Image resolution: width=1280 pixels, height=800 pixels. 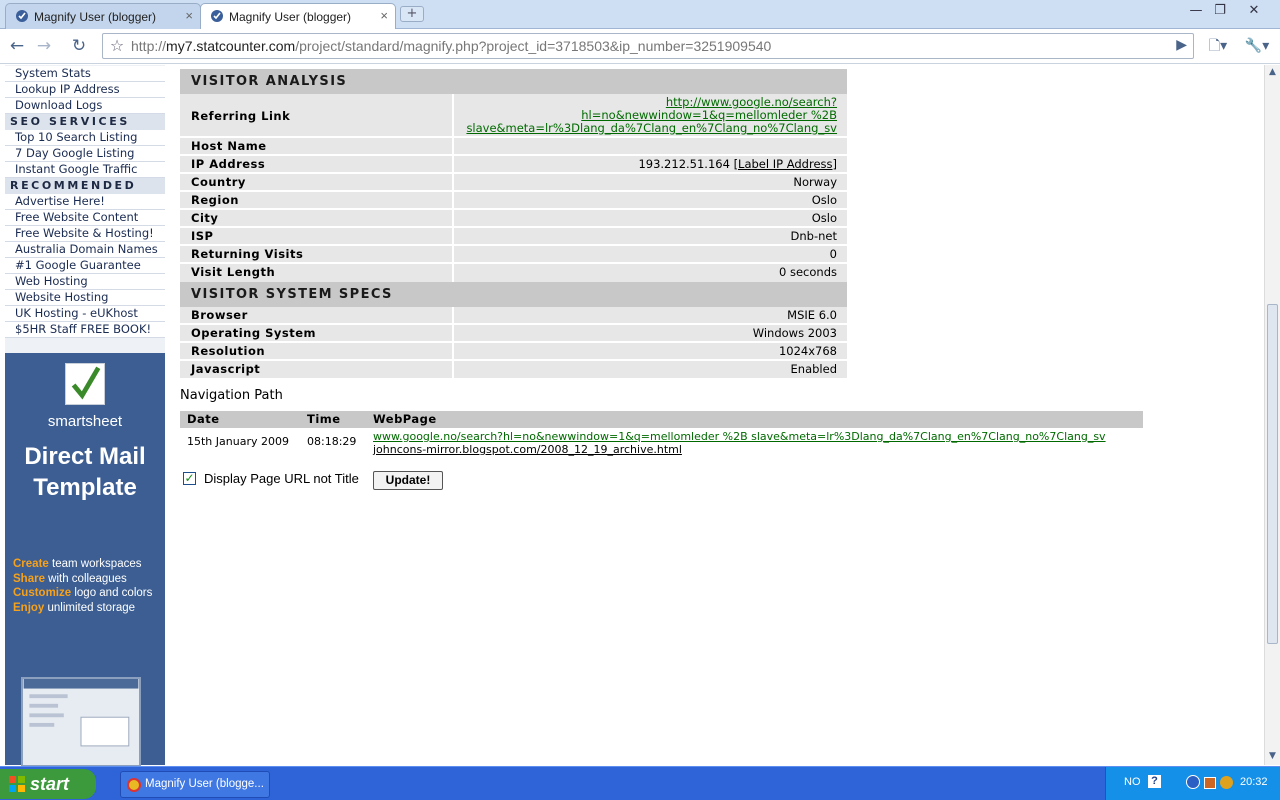 I want to click on network-icon, so click(x=1193, y=782).